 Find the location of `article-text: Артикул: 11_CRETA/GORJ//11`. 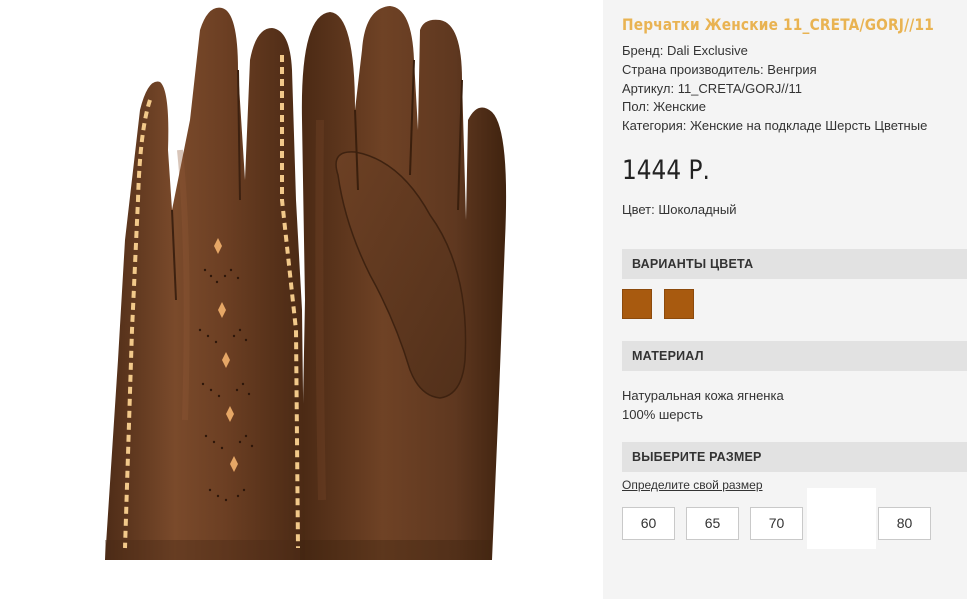

article-text: Артикул: 11_CRETA/GORJ//11 is located at coordinates (712, 88).